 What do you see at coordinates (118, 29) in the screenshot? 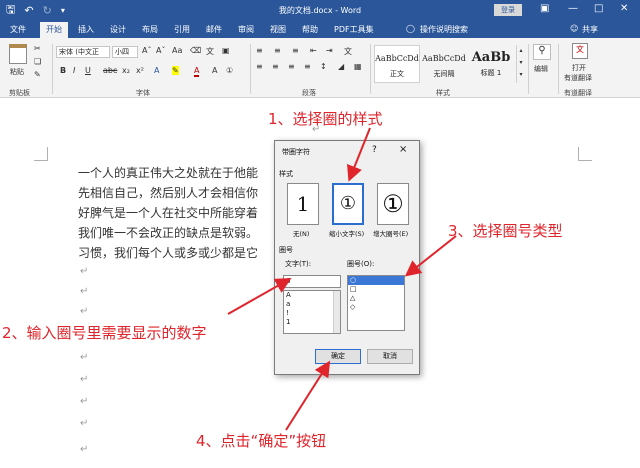
I see `tab-design: 设计` at bounding box center [118, 29].